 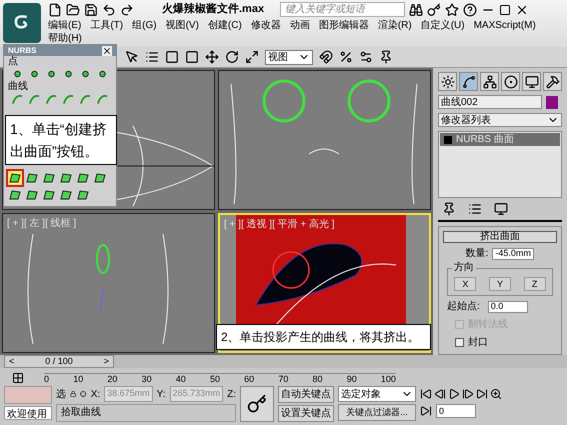 I want to click on next-frame-icon, so click(x=468, y=394).